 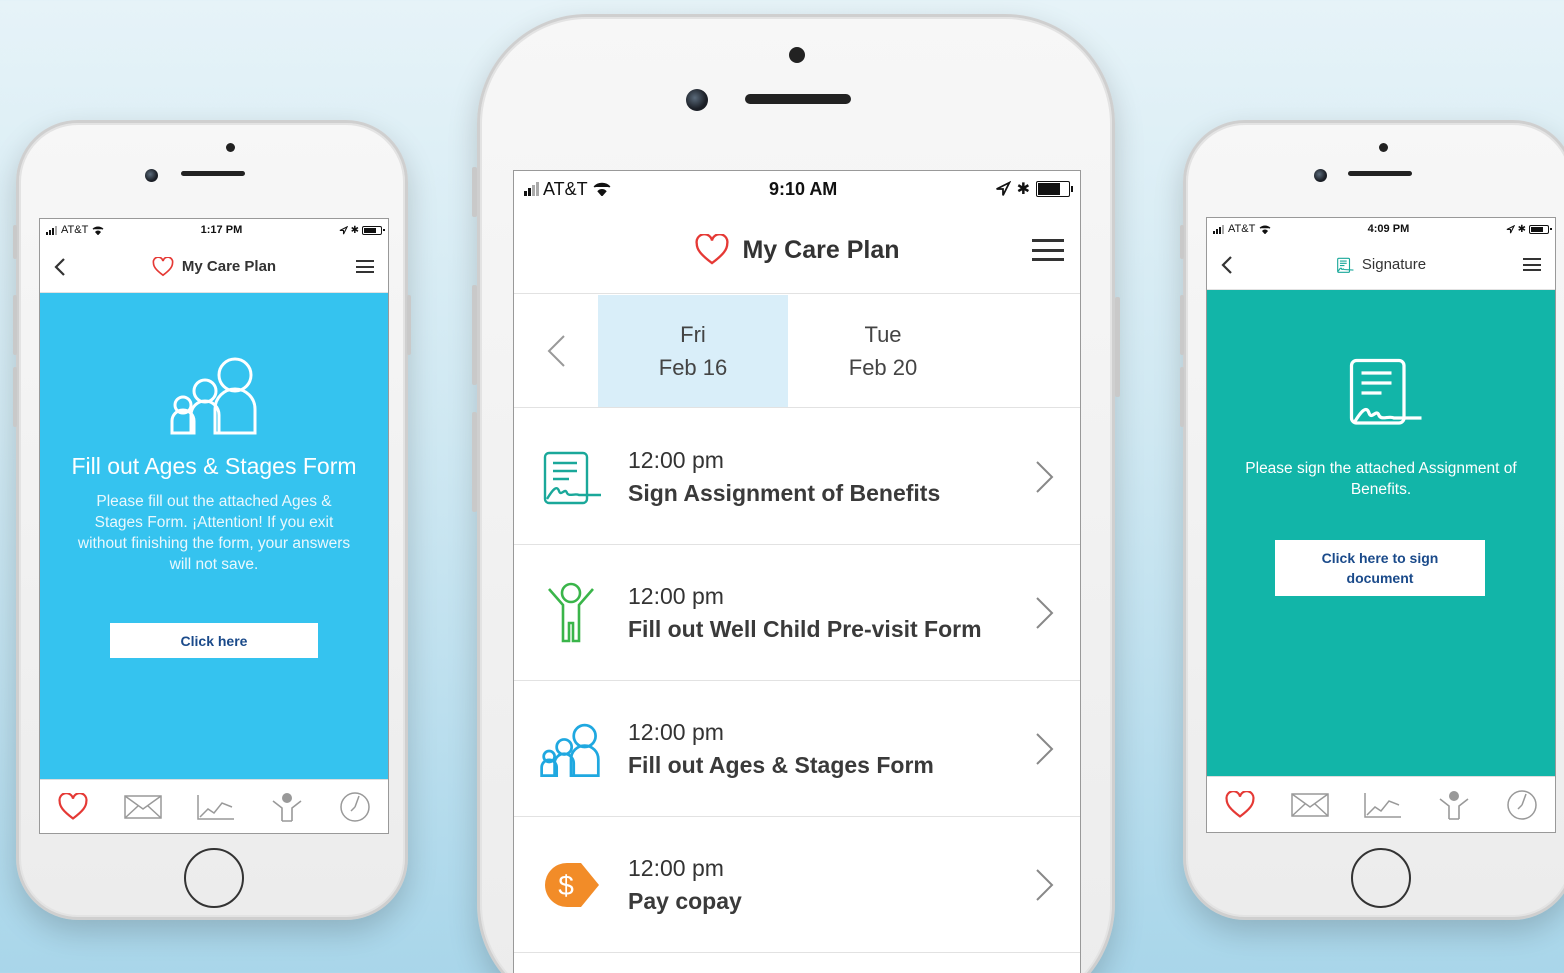 I want to click on status-bar: AT&T 4:09 PM ✱, so click(x=1381, y=229).